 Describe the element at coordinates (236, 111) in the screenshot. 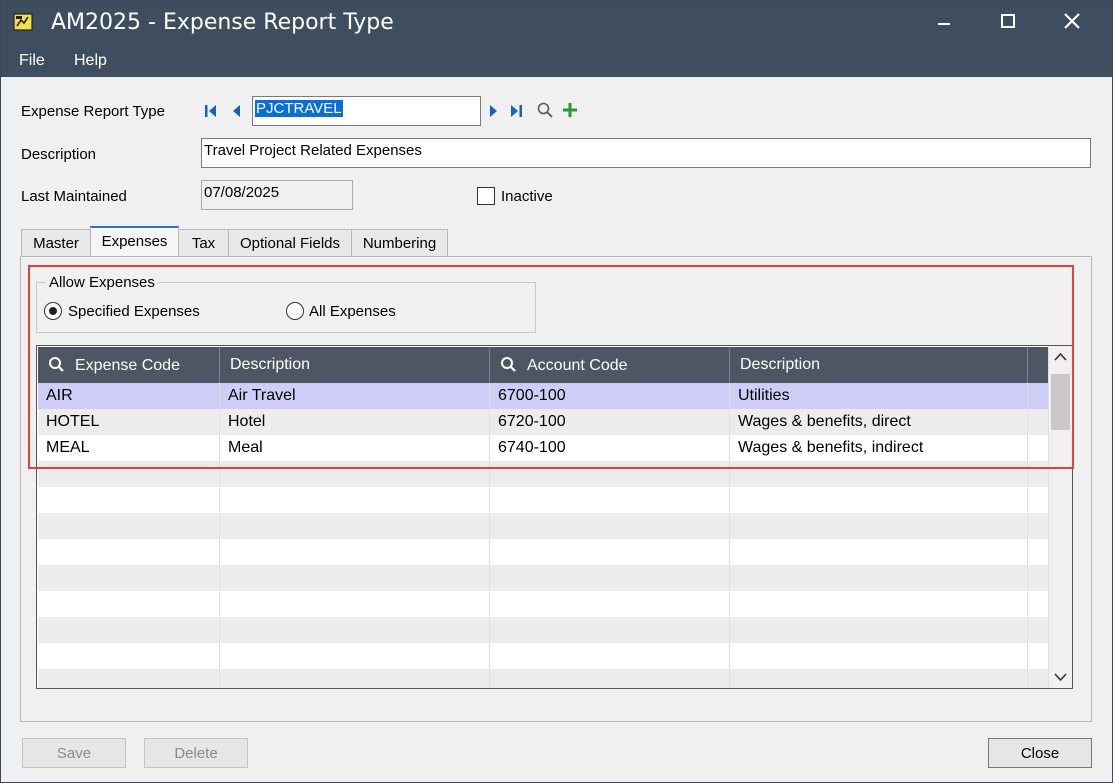

I see `previous-record-icon` at that location.